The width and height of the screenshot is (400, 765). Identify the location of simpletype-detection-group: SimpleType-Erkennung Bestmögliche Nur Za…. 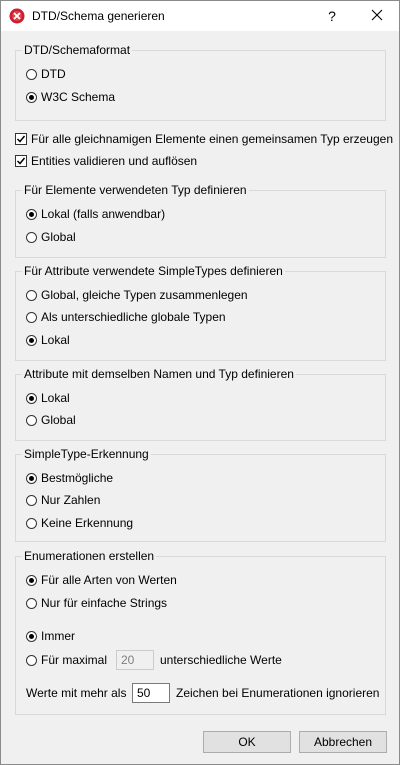
(200, 494).